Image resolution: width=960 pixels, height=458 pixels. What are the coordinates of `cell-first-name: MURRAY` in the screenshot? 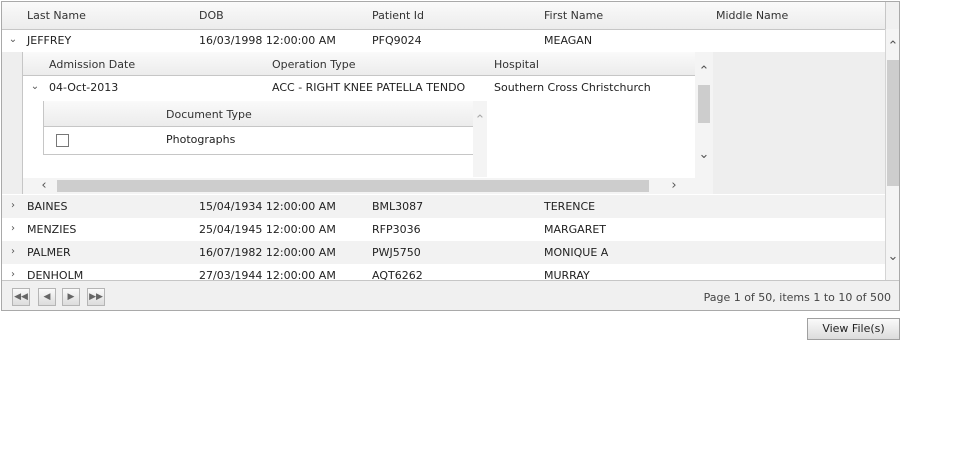 It's located at (567, 274).